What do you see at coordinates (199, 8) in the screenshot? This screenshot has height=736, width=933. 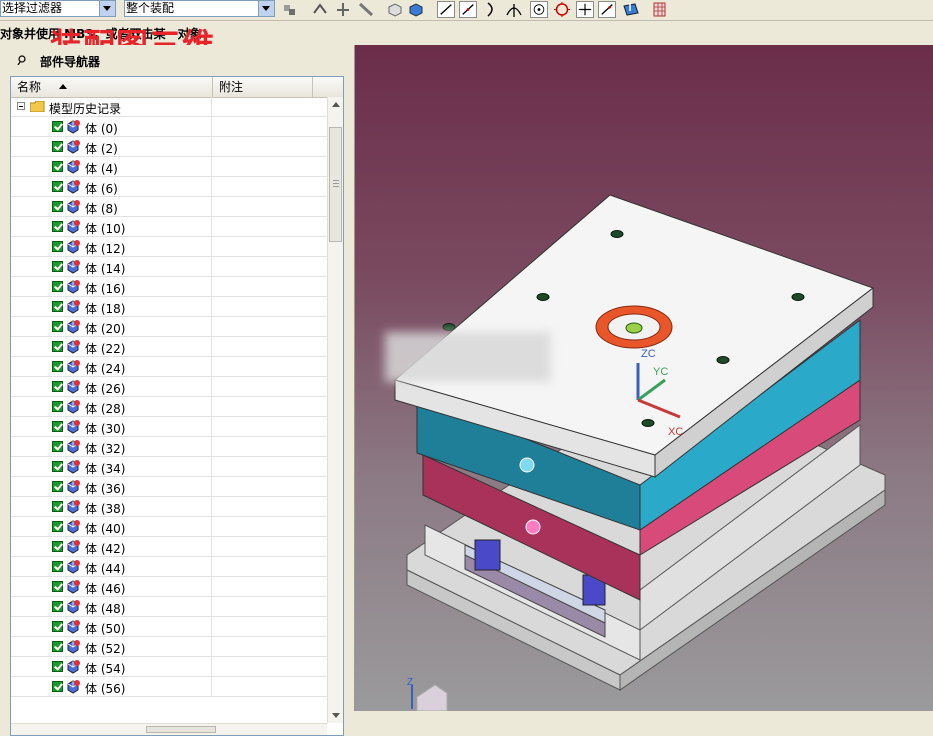 I see `selection-scope-combo: 整个装配` at bounding box center [199, 8].